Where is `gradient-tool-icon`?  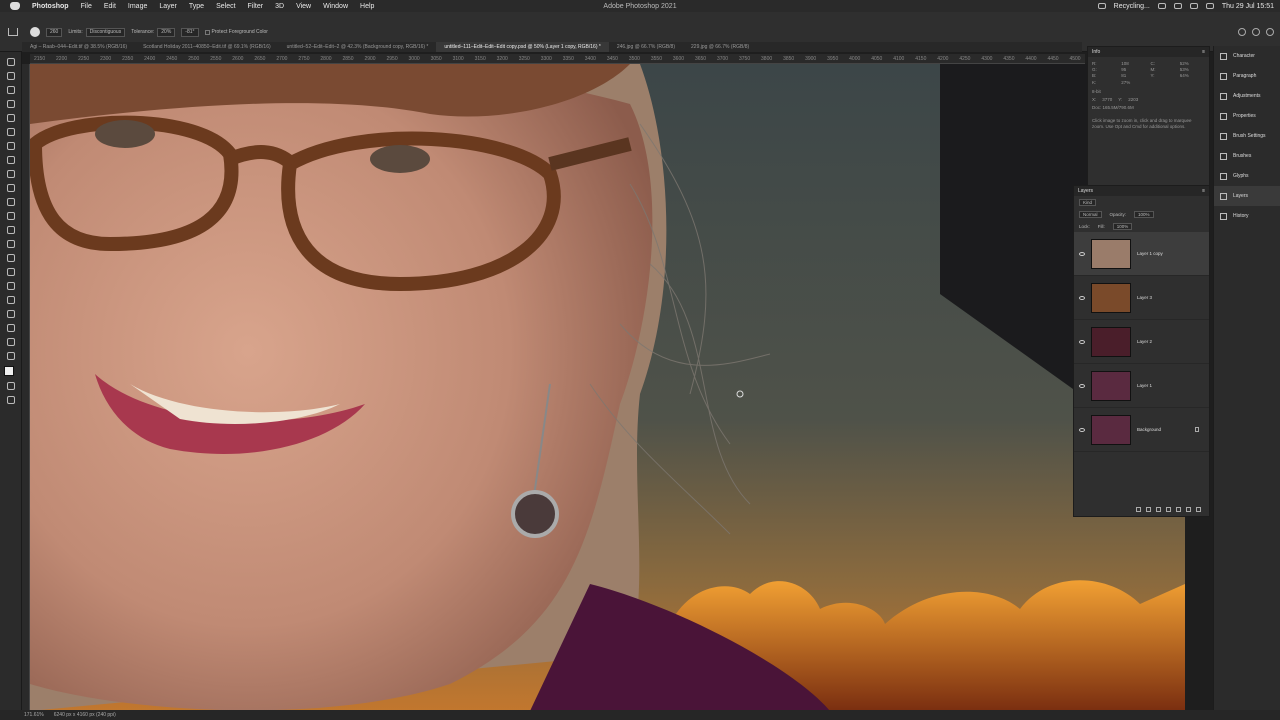
gradient-tool-icon is located at coordinates (11, 230).